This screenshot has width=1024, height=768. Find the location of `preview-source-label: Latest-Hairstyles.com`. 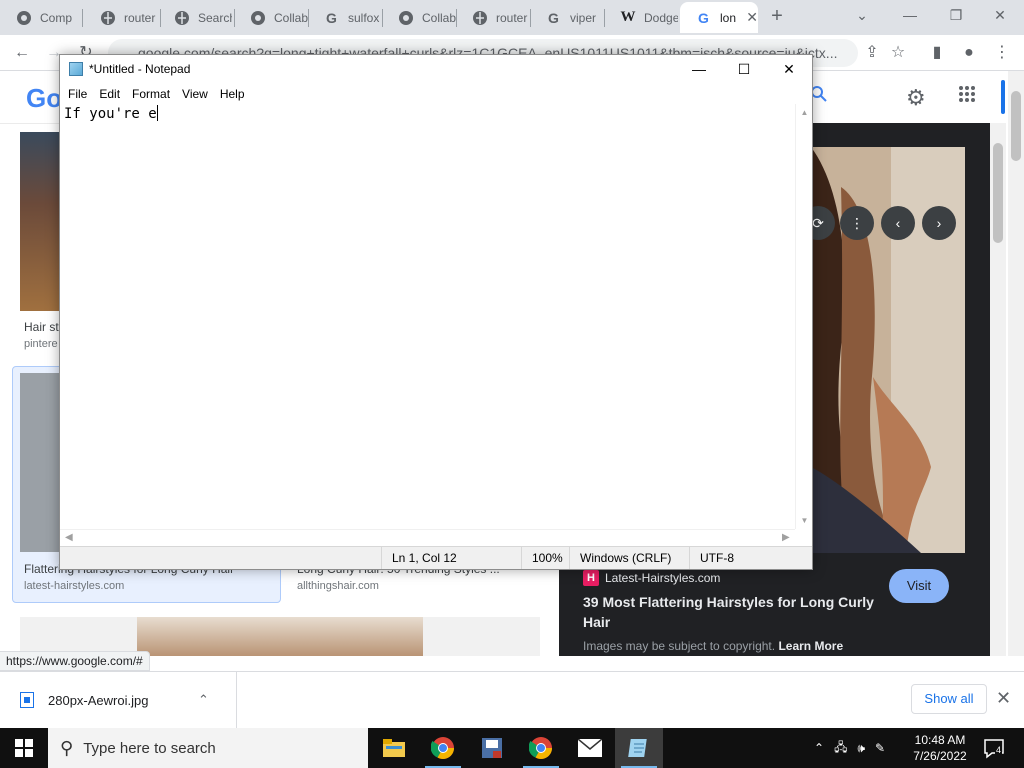

preview-source-label: Latest-Hairstyles.com is located at coordinates (663, 578).